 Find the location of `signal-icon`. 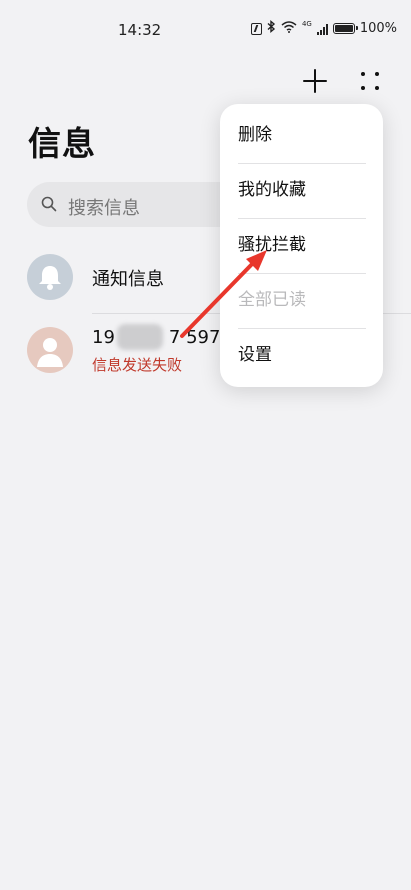

signal-icon is located at coordinates (322, 29).